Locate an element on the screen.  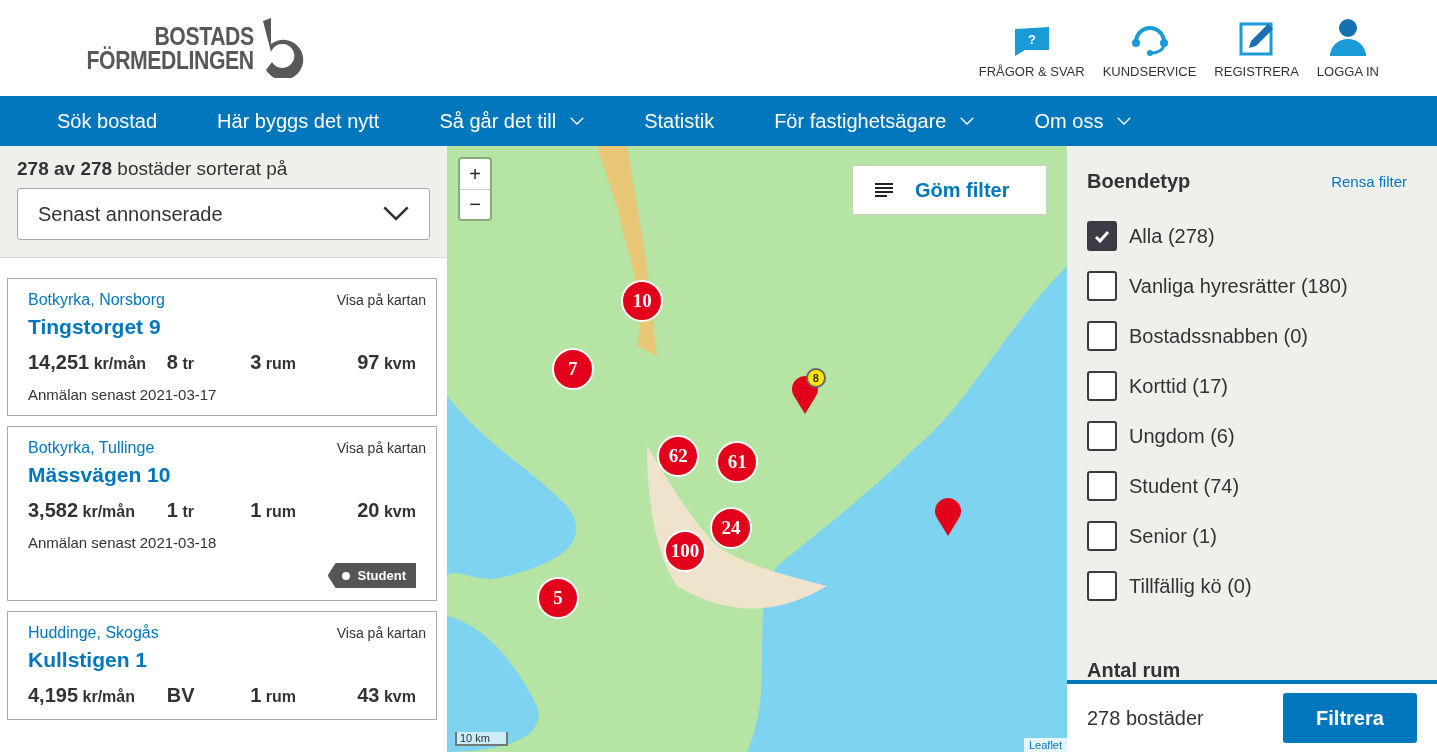
sort-dropdown: Senast annonserade is located at coordinates (223, 214).